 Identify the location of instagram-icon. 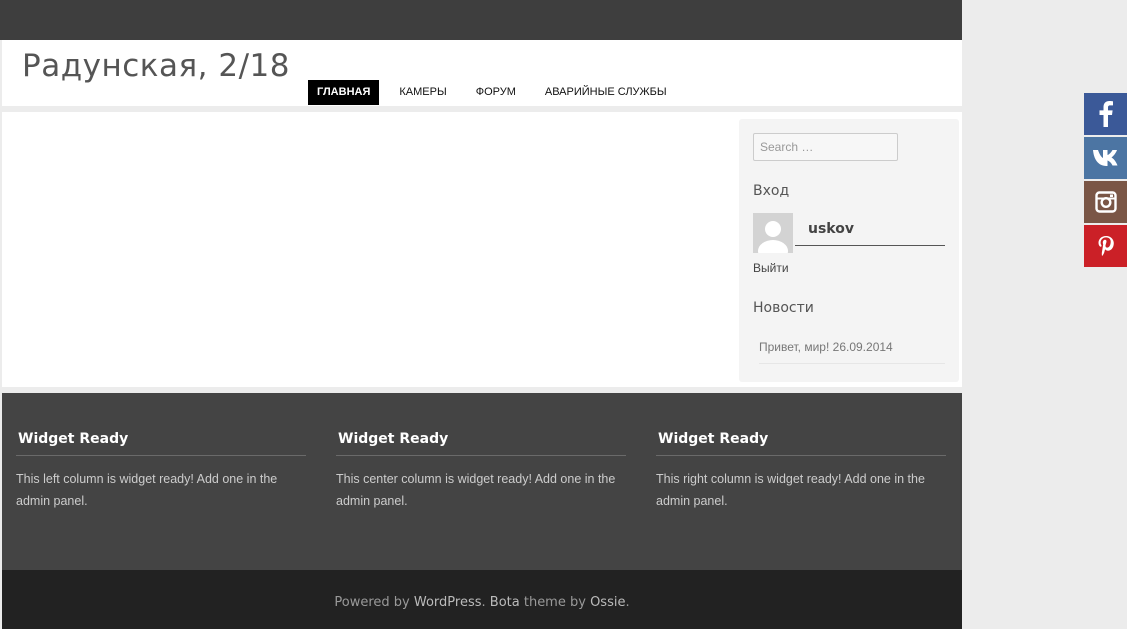
(1105, 202).